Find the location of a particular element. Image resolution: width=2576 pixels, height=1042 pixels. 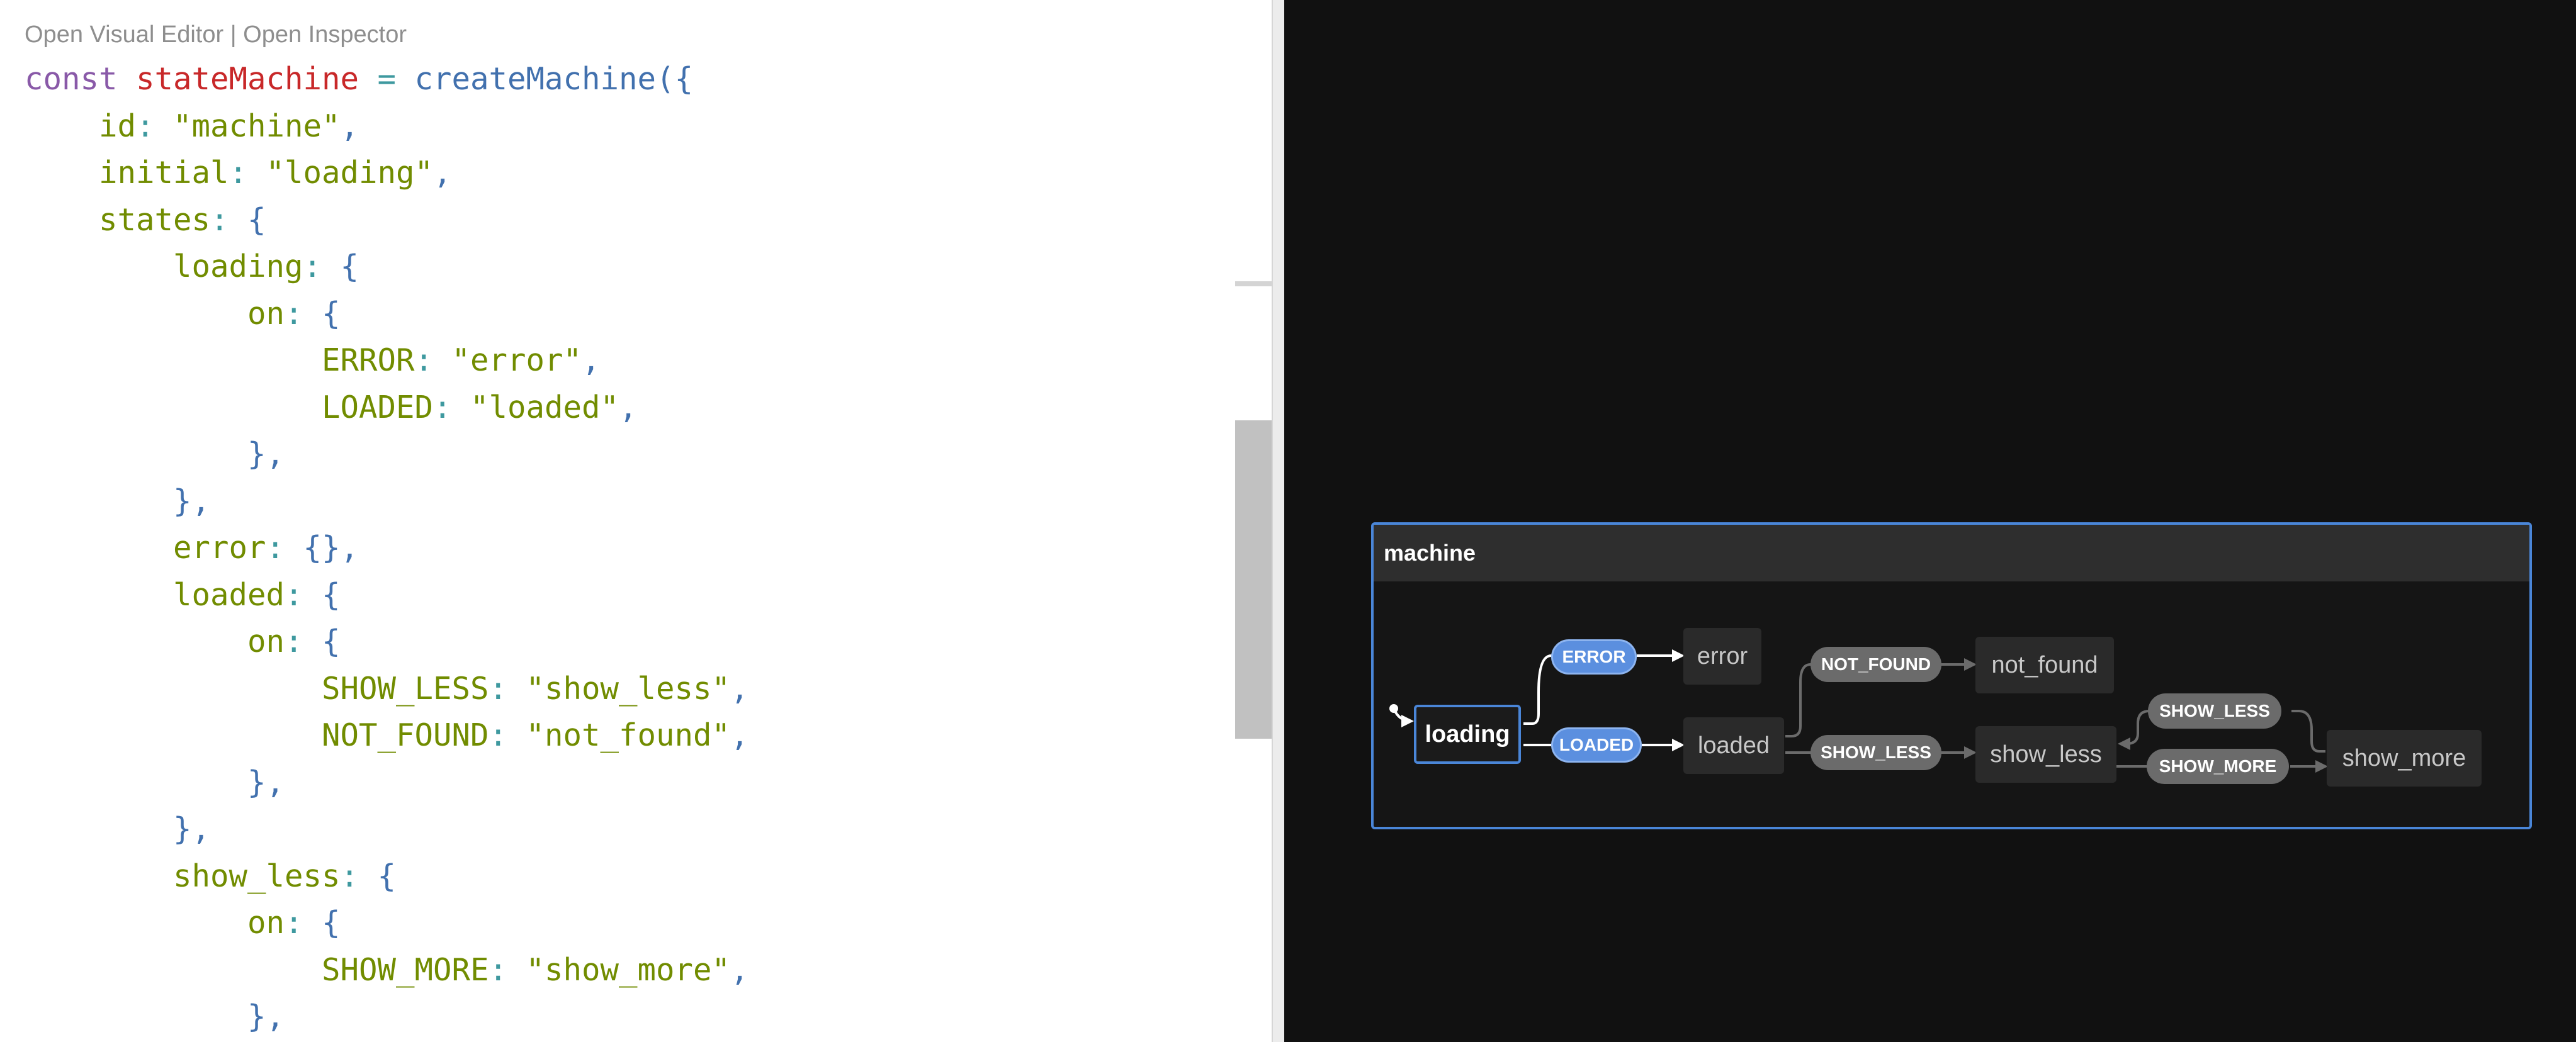

state-not-found: not_found is located at coordinates (2044, 665).